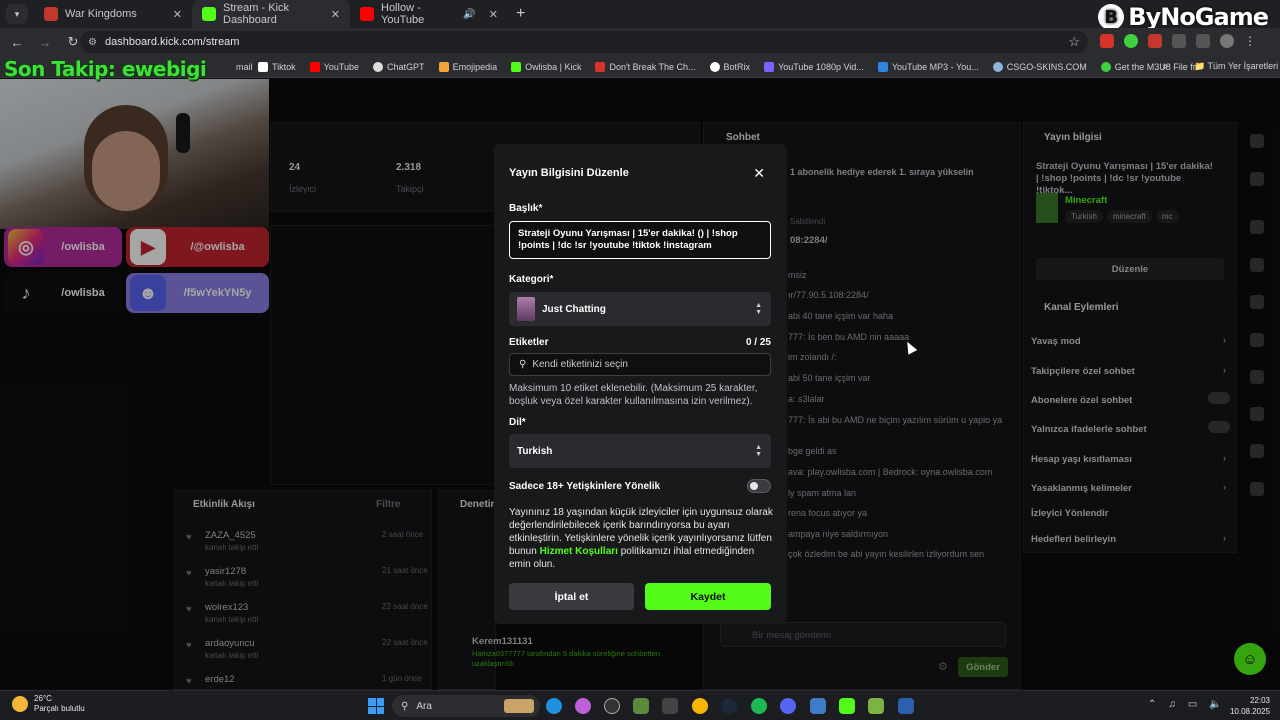 The height and width of the screenshot is (720, 1280). I want to click on extension-new-icon, so click(1155, 41).